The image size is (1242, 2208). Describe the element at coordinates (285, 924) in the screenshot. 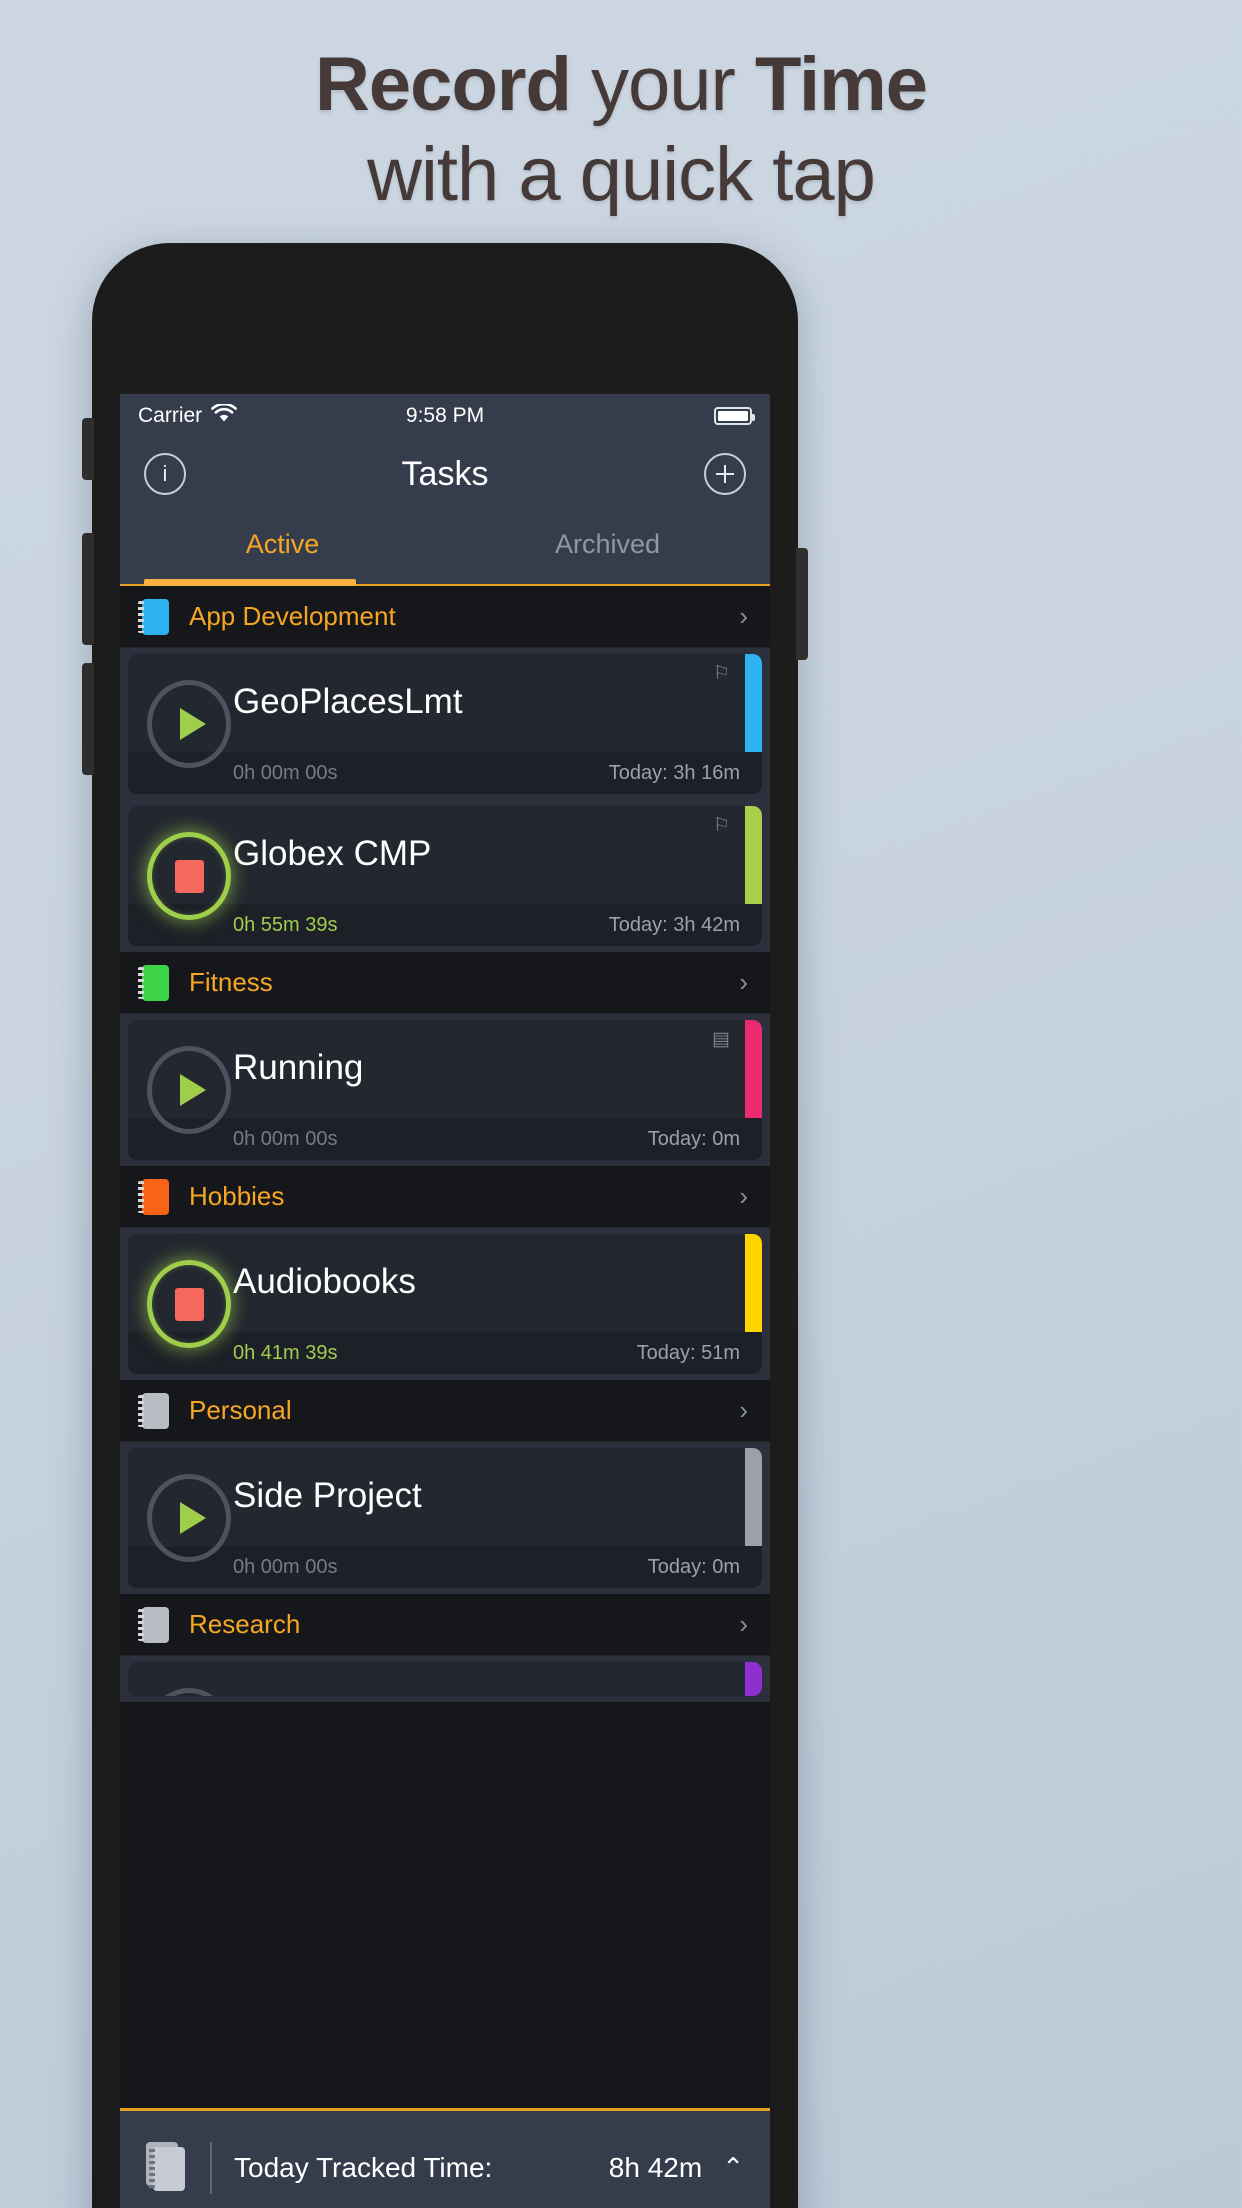

I see `task-timer: 0h 55m 39s` at that location.